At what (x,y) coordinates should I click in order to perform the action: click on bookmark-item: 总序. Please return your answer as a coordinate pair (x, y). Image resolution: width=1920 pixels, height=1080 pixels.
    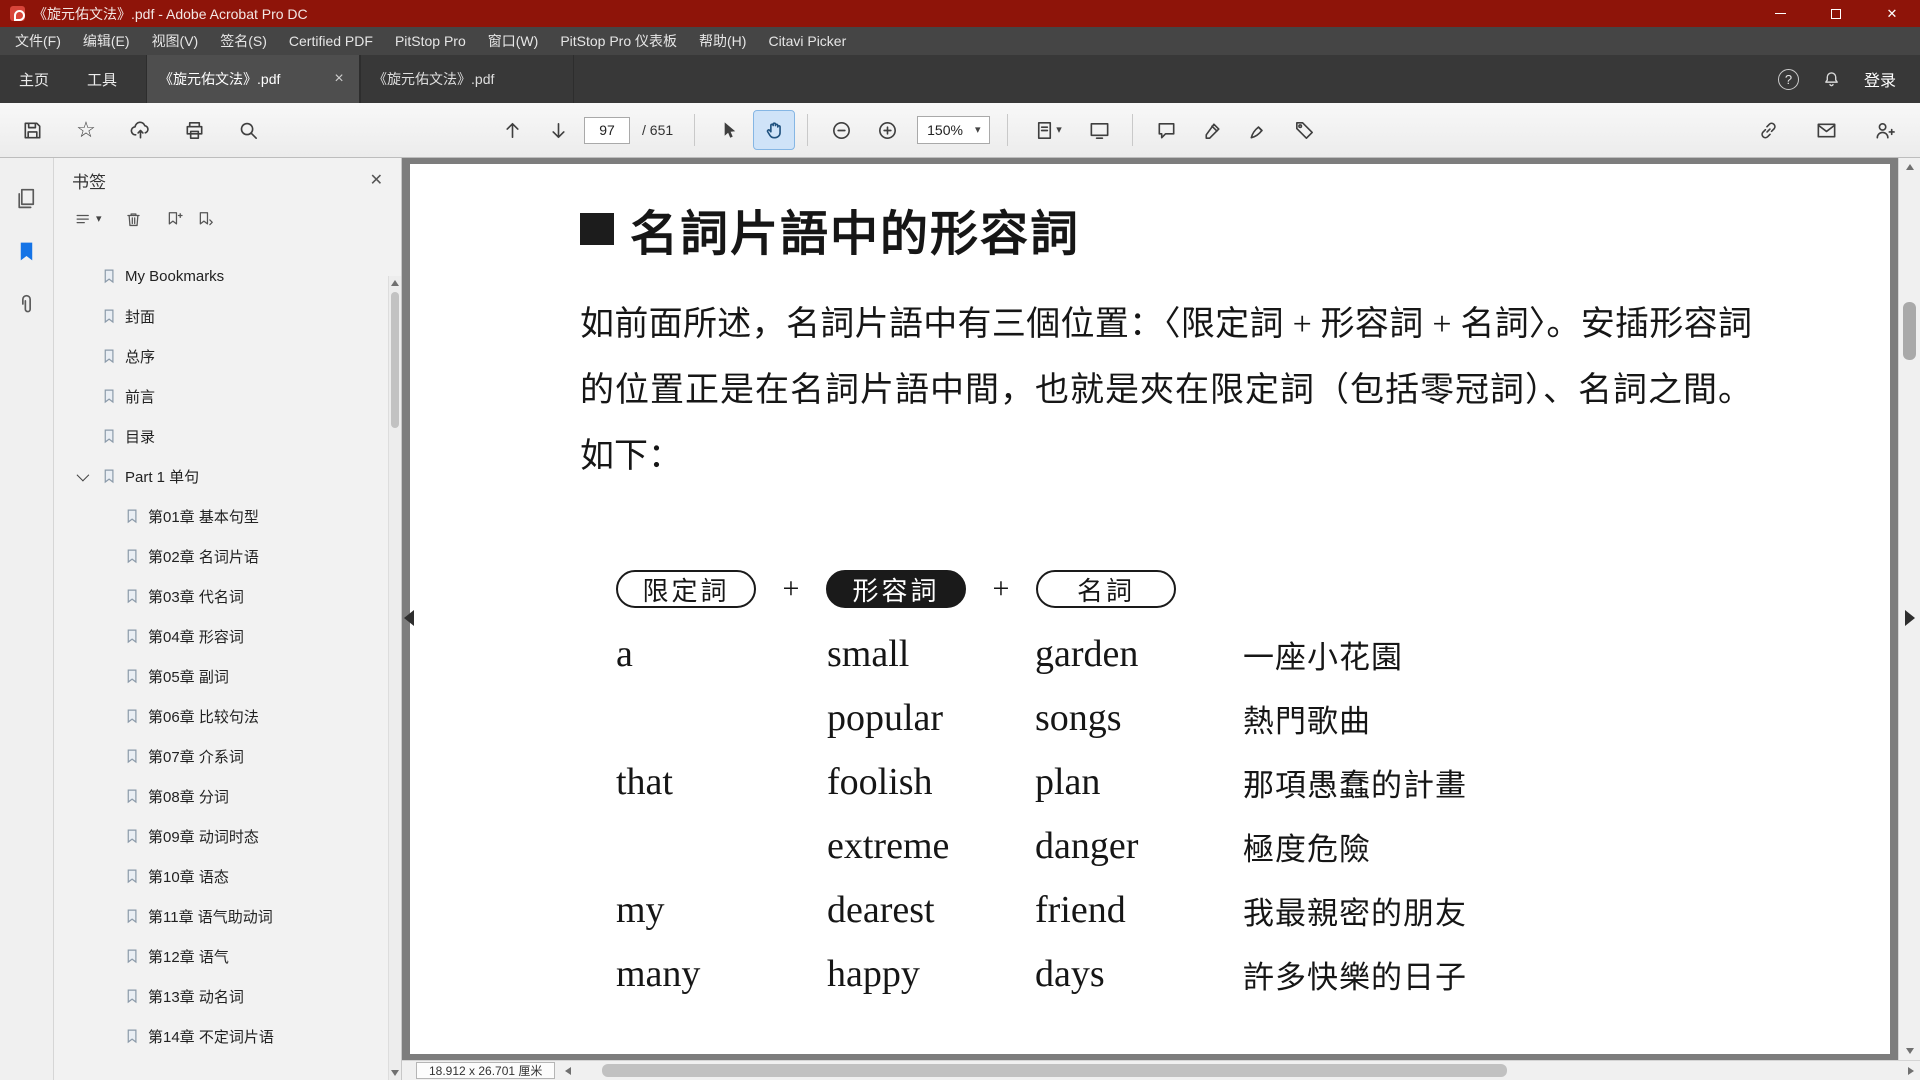
    Looking at the image, I should click on (227, 356).